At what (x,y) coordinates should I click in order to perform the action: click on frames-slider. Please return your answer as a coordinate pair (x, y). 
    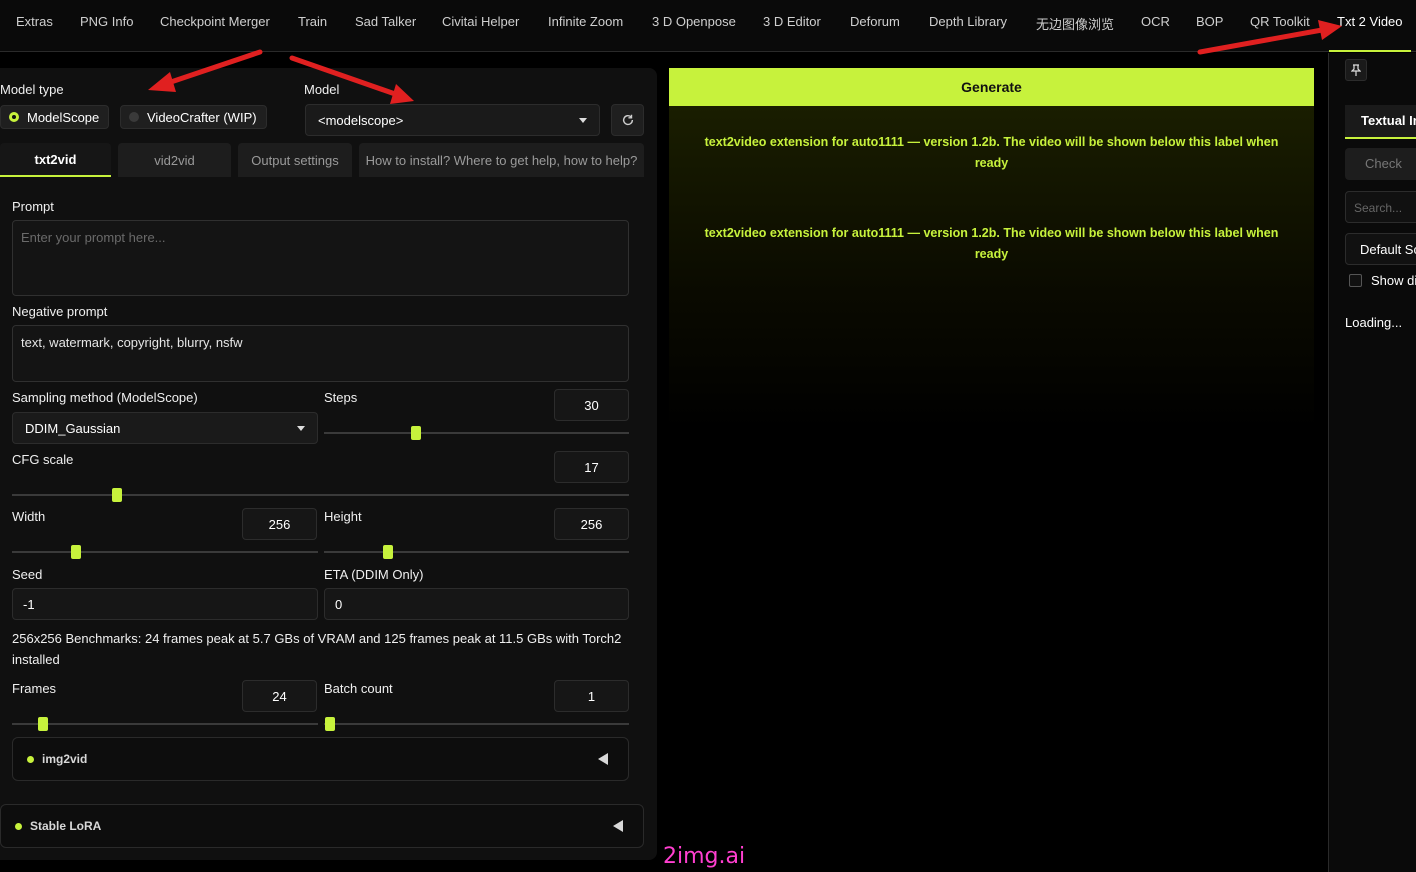
    Looking at the image, I should click on (165, 724).